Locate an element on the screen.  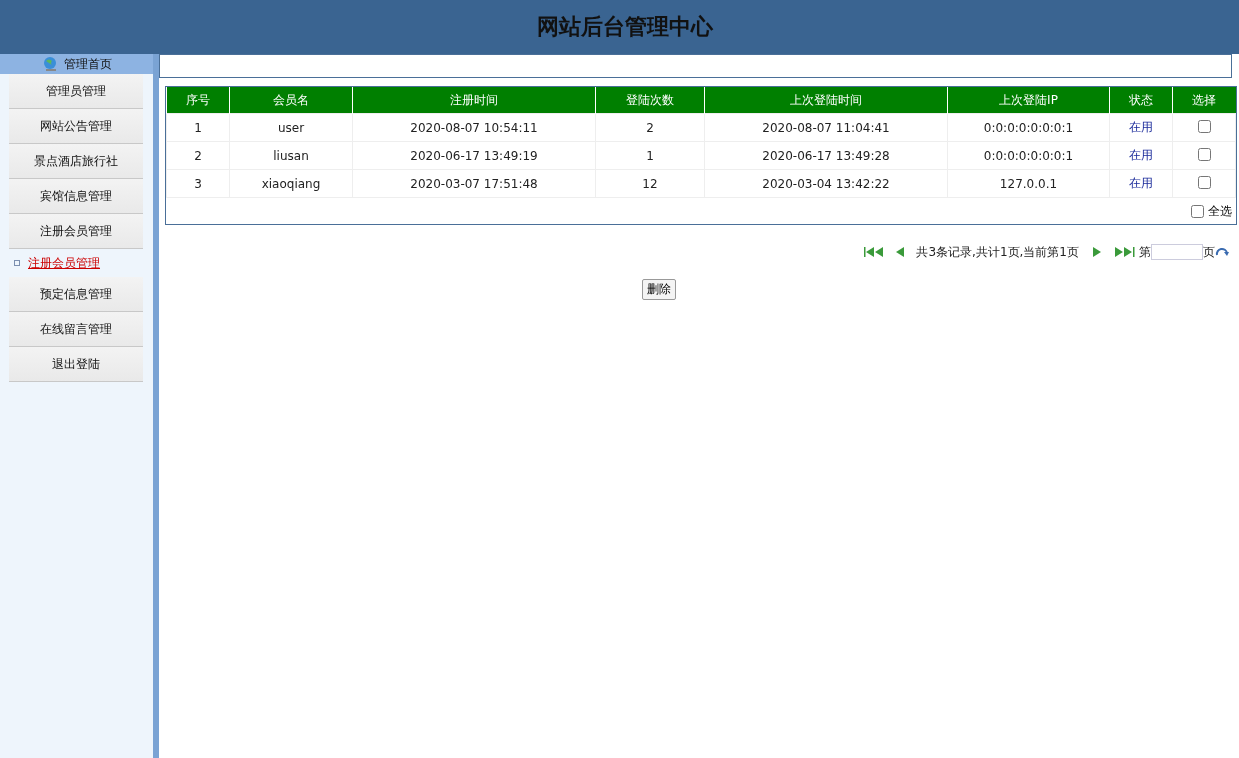
select-all-label: 全选 is located at coordinates (1220, 211).